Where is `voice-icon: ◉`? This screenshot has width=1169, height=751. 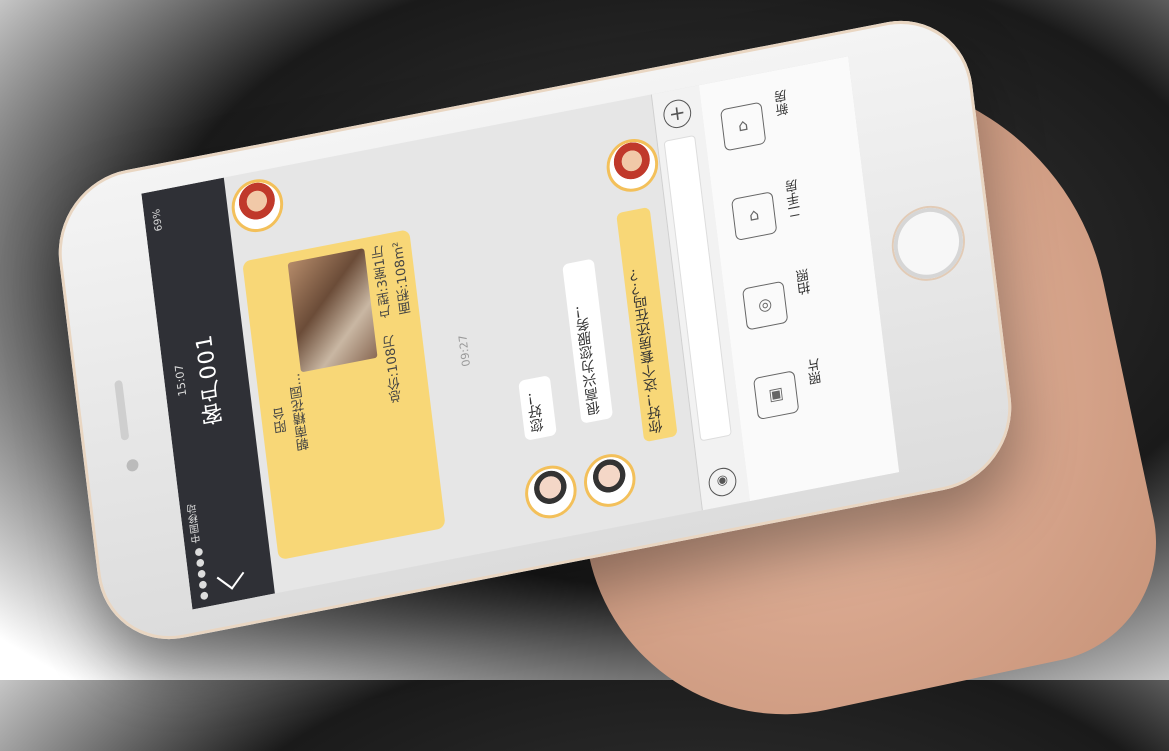
voice-icon: ◉ is located at coordinates (722, 482).